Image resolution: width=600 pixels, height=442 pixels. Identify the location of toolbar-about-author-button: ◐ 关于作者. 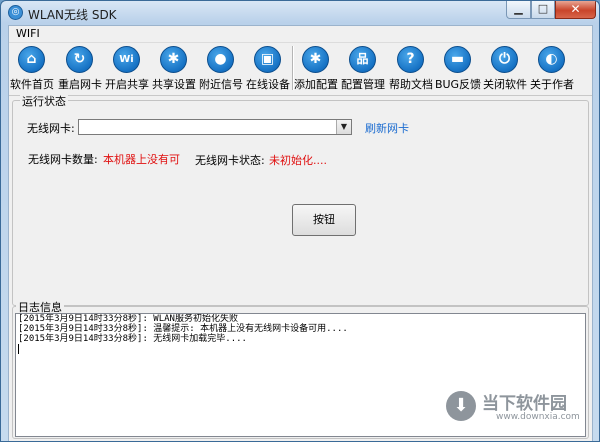
(552, 69).